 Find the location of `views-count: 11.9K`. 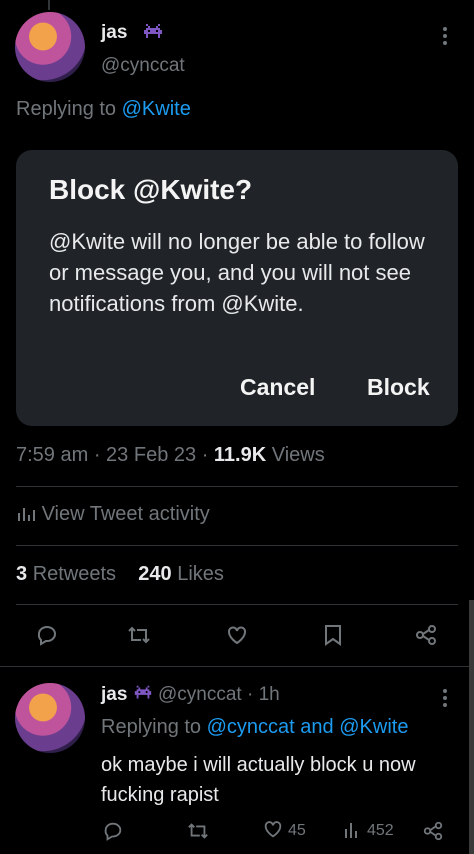

views-count: 11.9K is located at coordinates (240, 455).